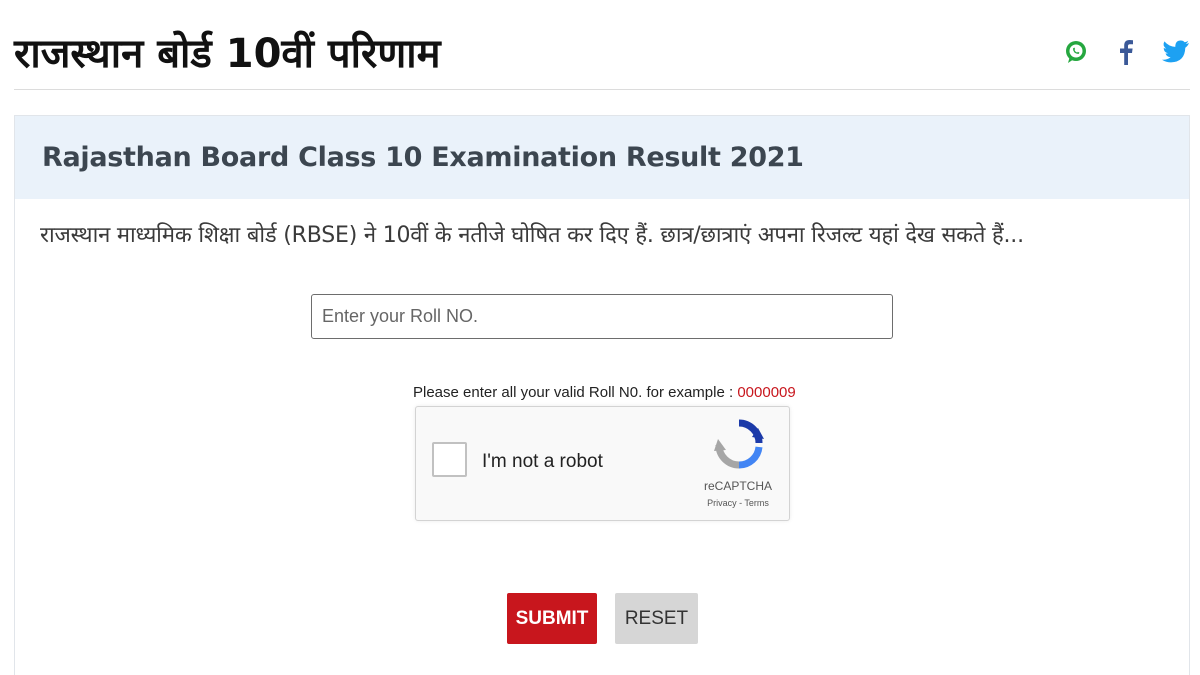 This screenshot has height=675, width=1200. I want to click on facebook-share-button, so click(1126, 52).